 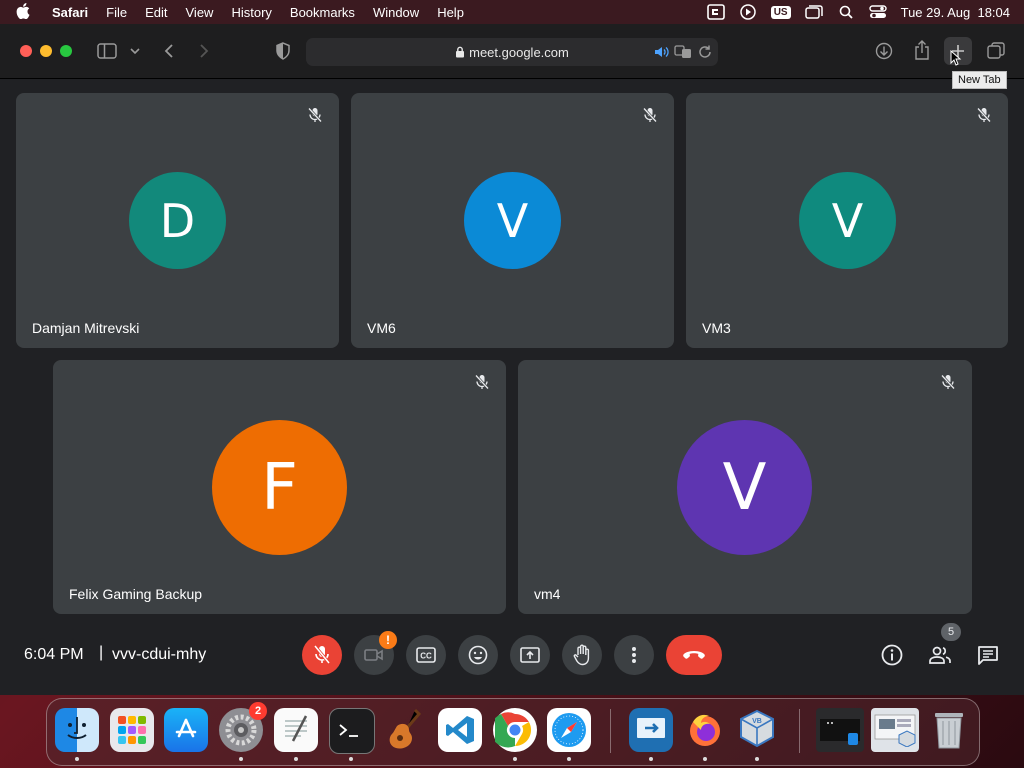 I want to click on chat-button, so click(x=988, y=655).